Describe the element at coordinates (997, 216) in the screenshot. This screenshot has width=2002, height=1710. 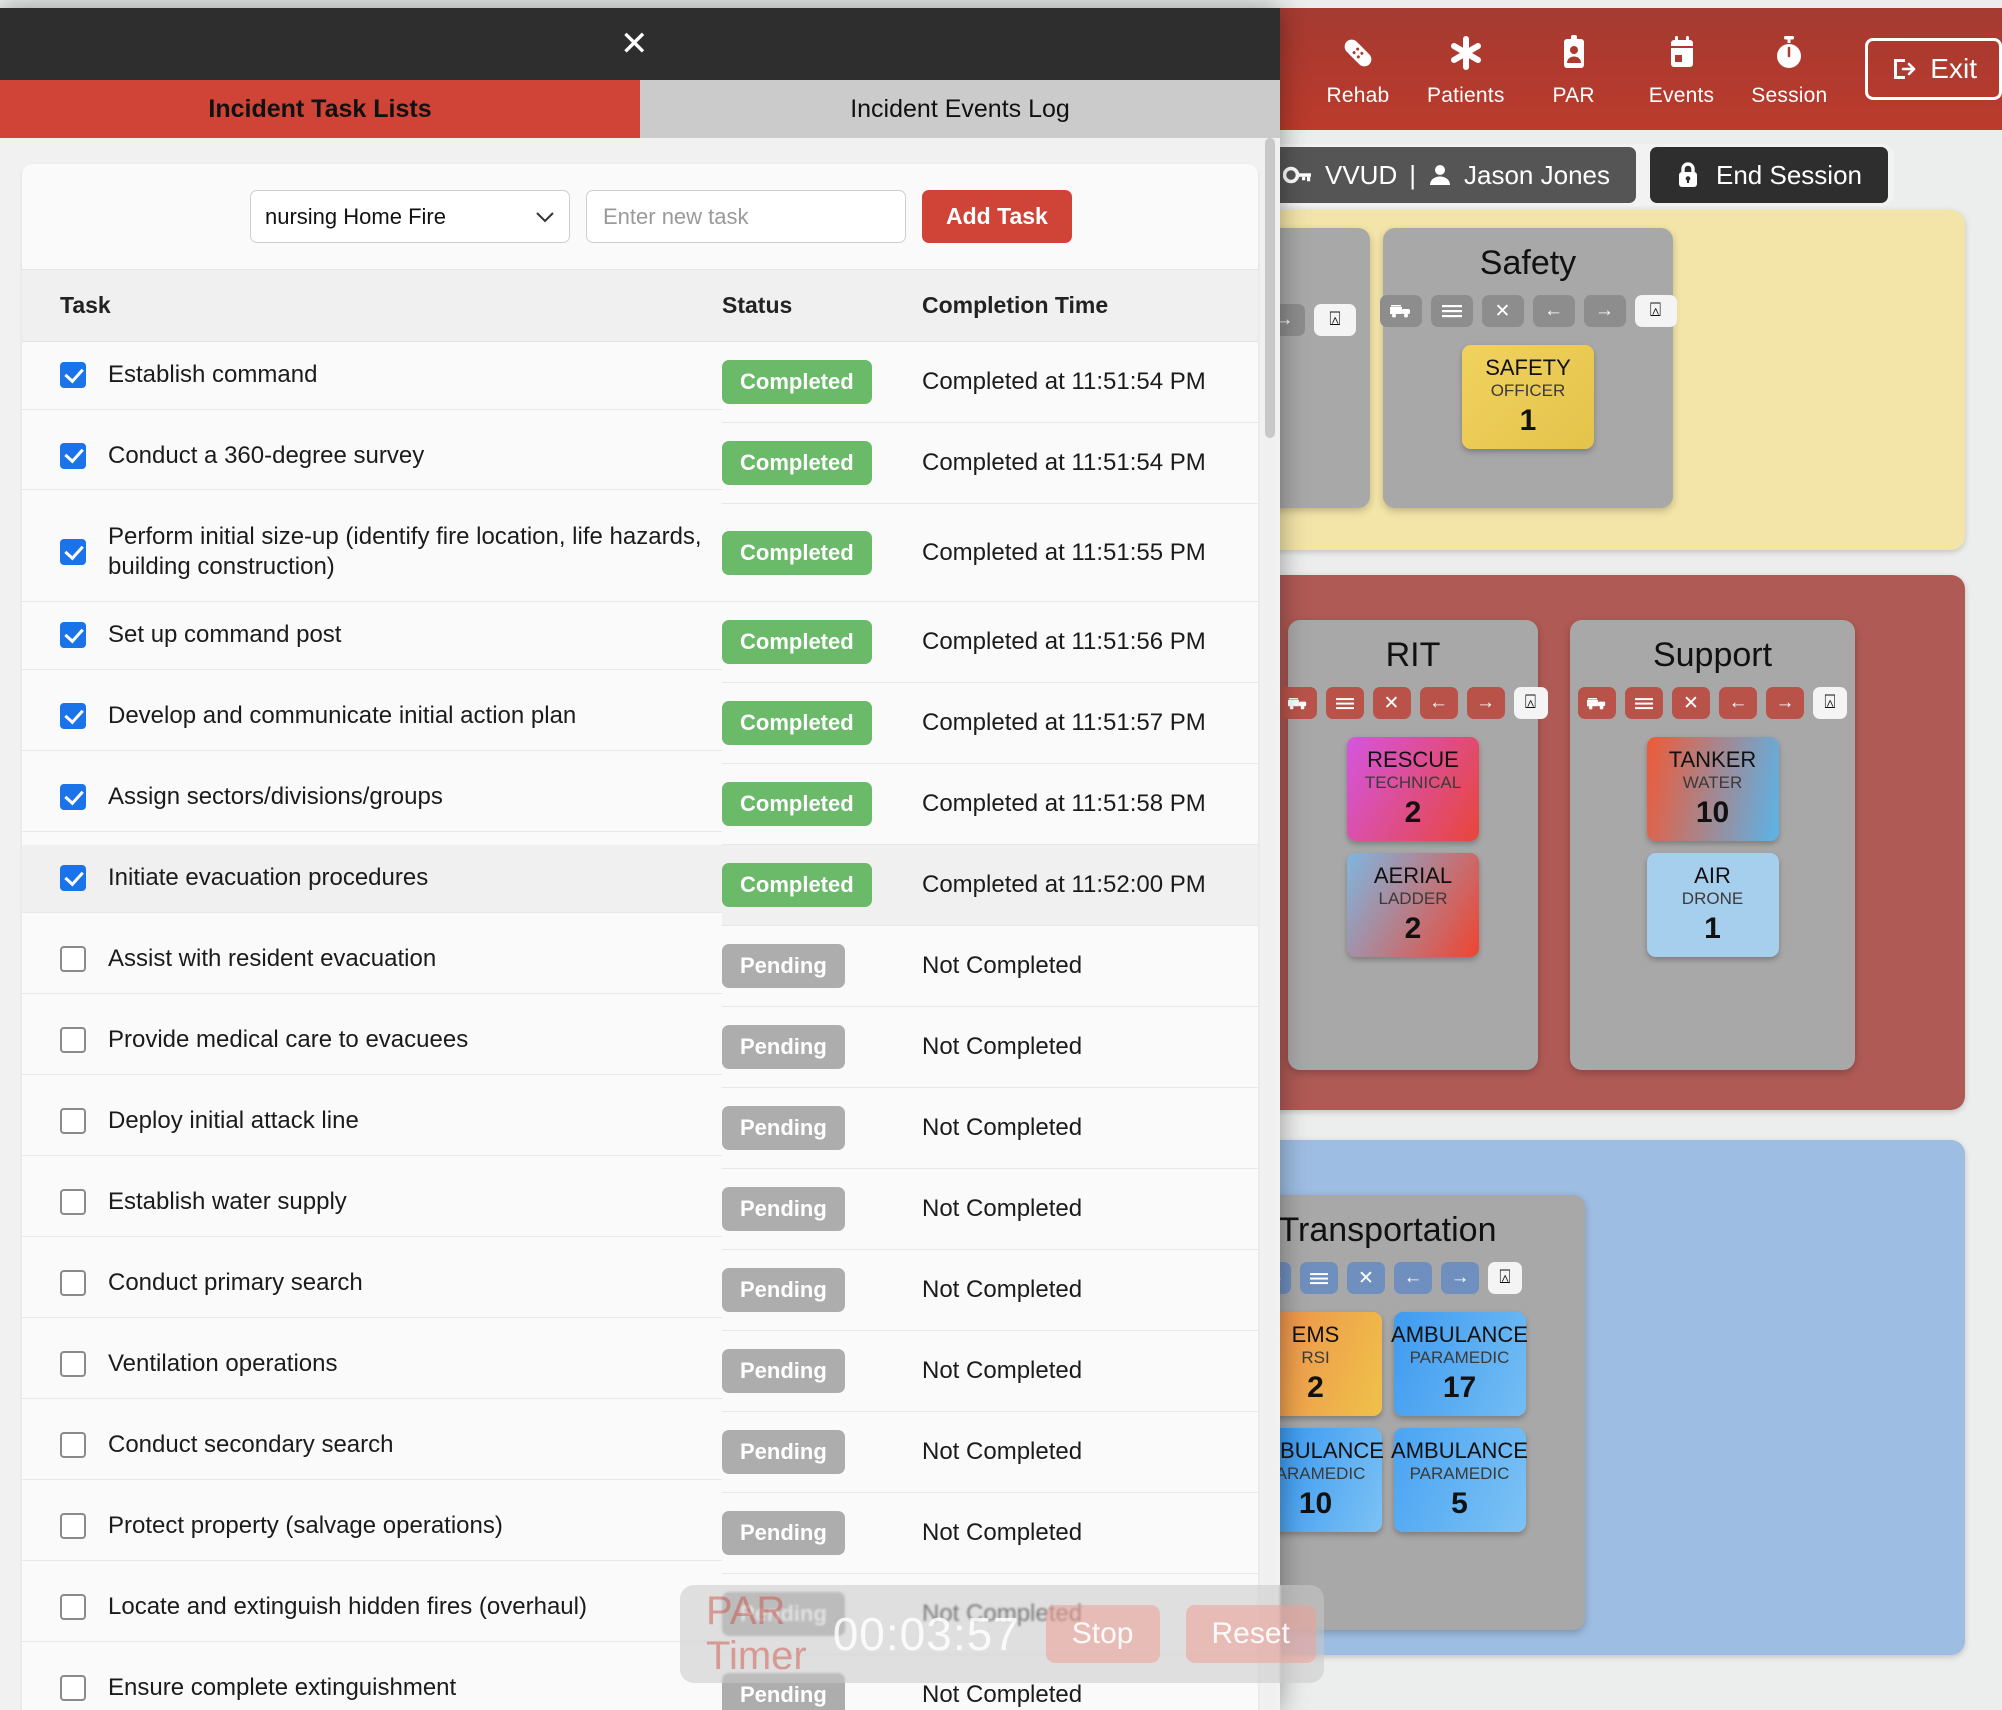
I see `add-task-button: Add Task` at that location.